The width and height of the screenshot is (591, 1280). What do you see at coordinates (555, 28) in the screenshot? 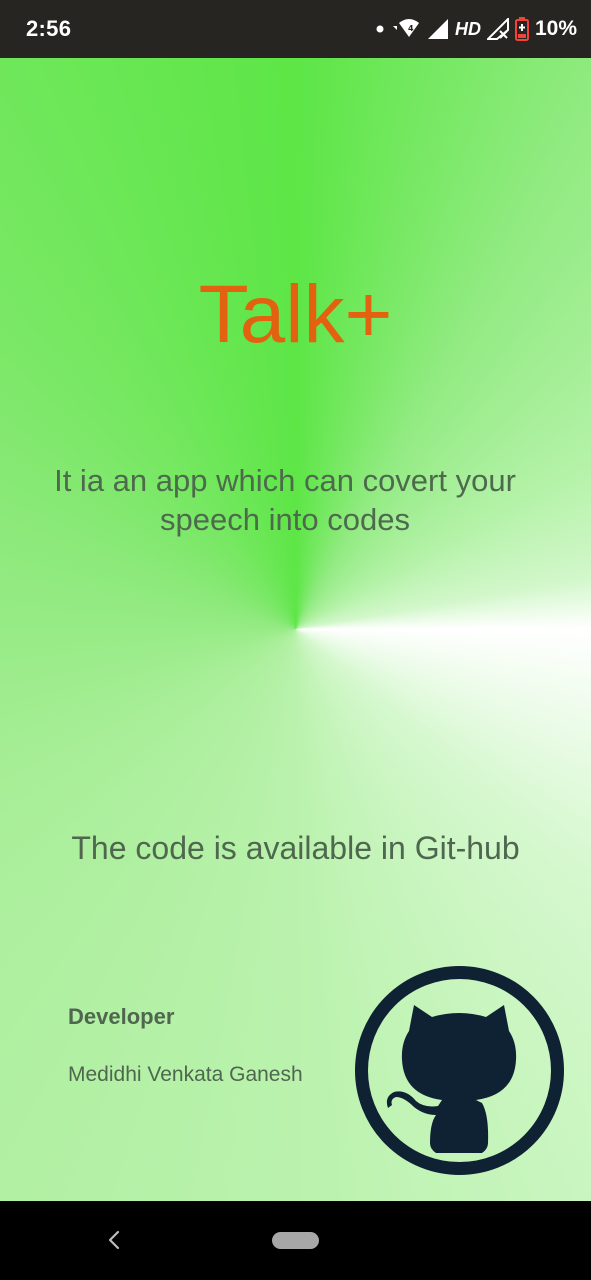
I see `battery-percent: 10%` at bounding box center [555, 28].